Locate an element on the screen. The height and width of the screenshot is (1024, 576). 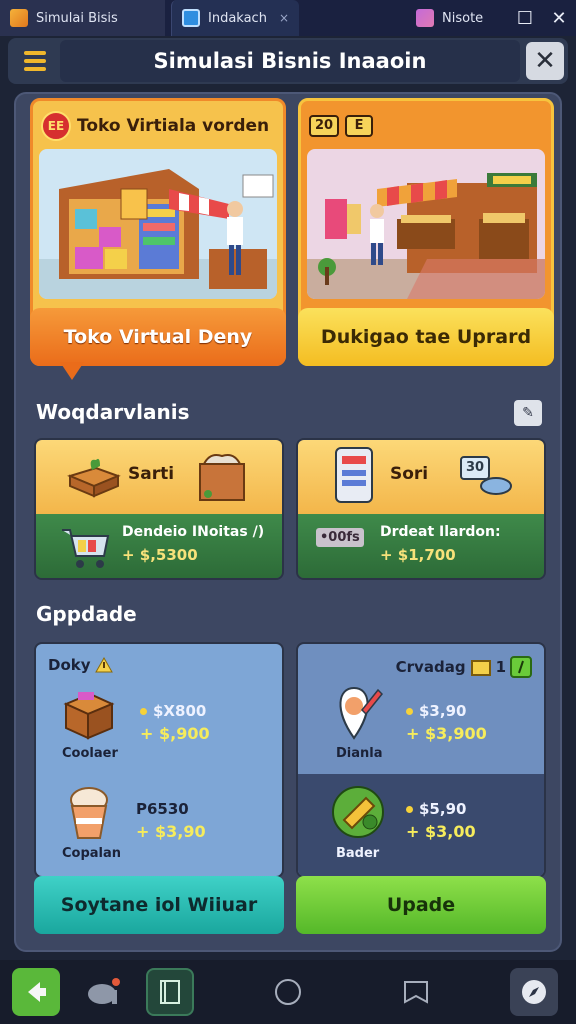
close-button: ✕ is located at coordinates (545, 61).